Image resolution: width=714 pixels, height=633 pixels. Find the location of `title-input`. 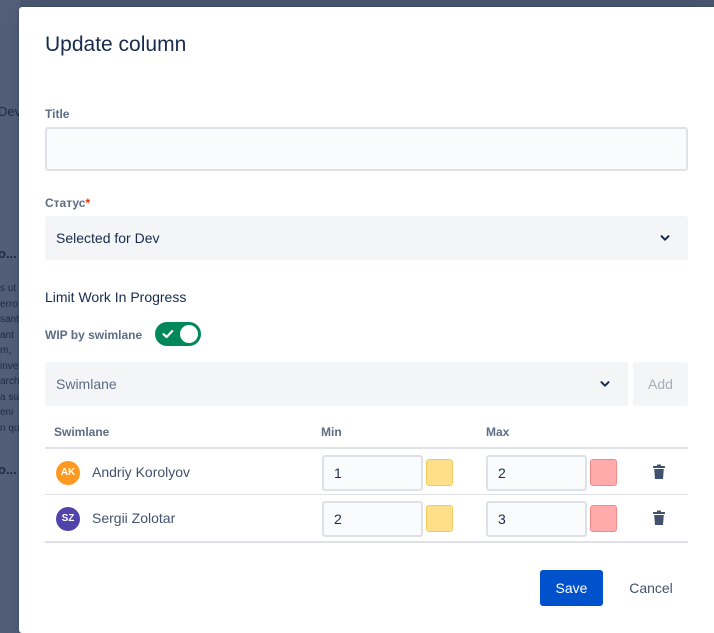

title-input is located at coordinates (366, 149).